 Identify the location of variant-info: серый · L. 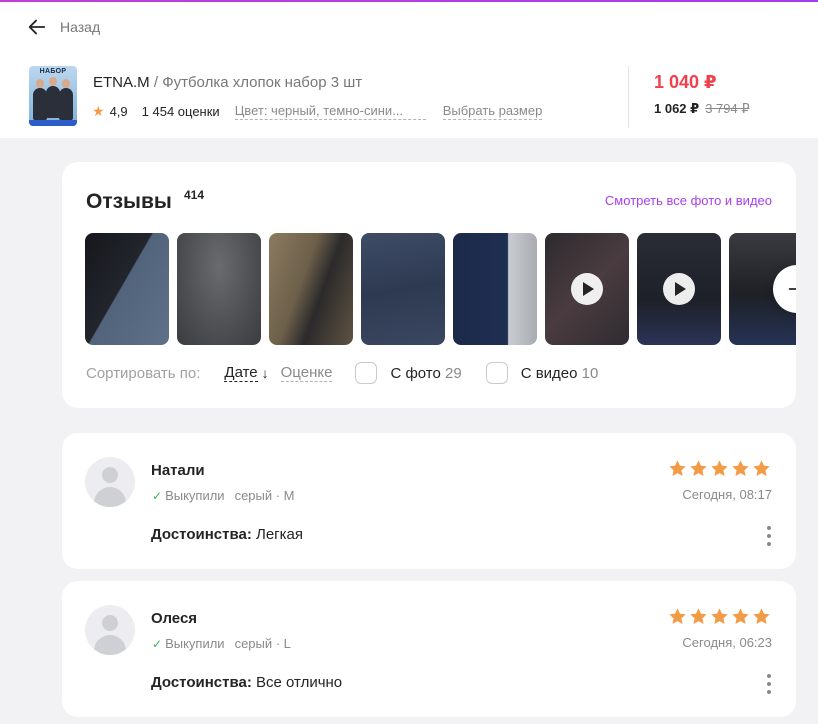
(262, 643).